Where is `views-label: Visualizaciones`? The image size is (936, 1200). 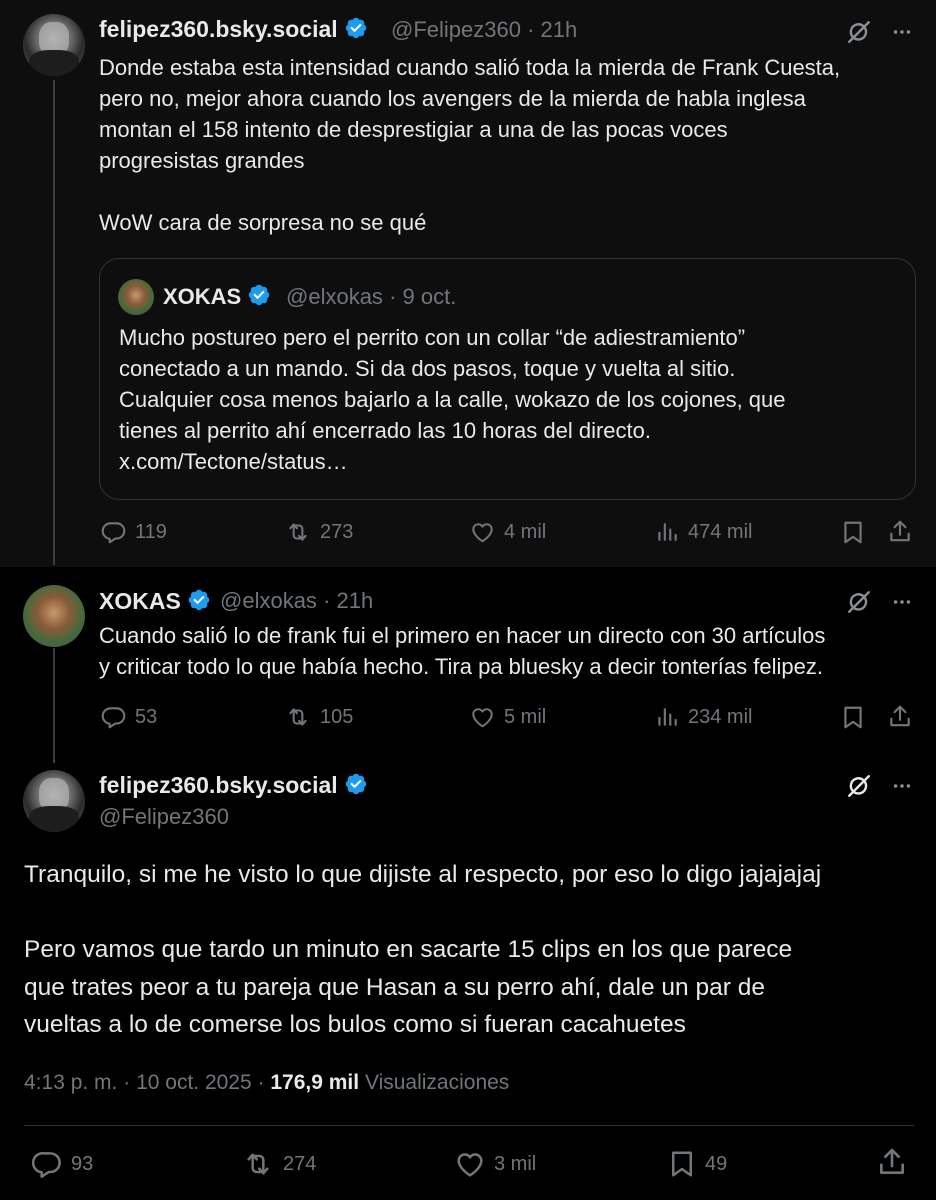 views-label: Visualizaciones is located at coordinates (437, 1082).